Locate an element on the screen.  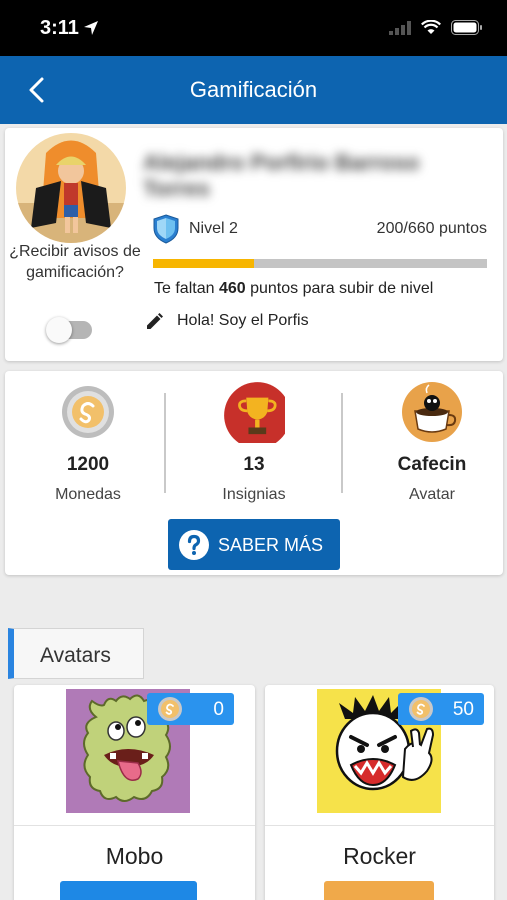
status-icons is located at coordinates (436, 27).